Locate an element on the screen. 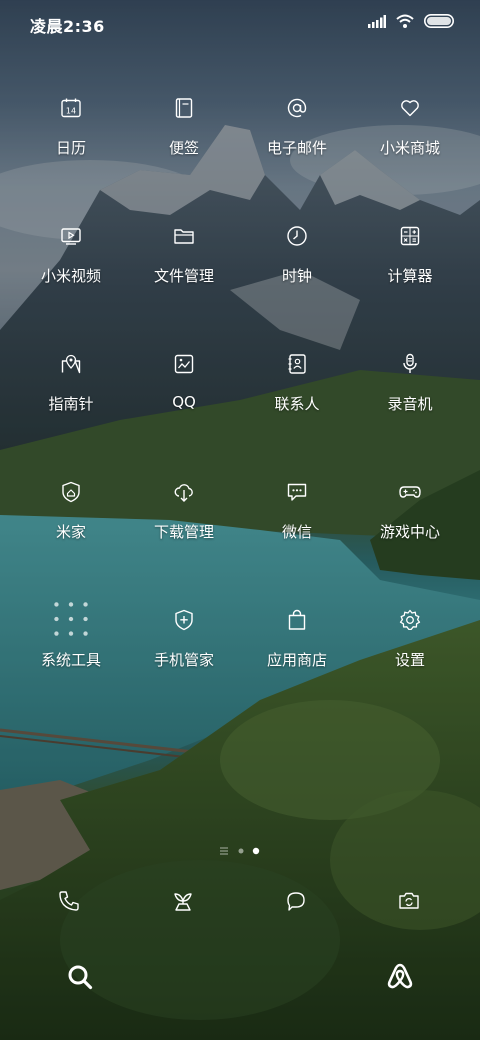 The image size is (480, 1040). search-icon is located at coordinates (80, 977).